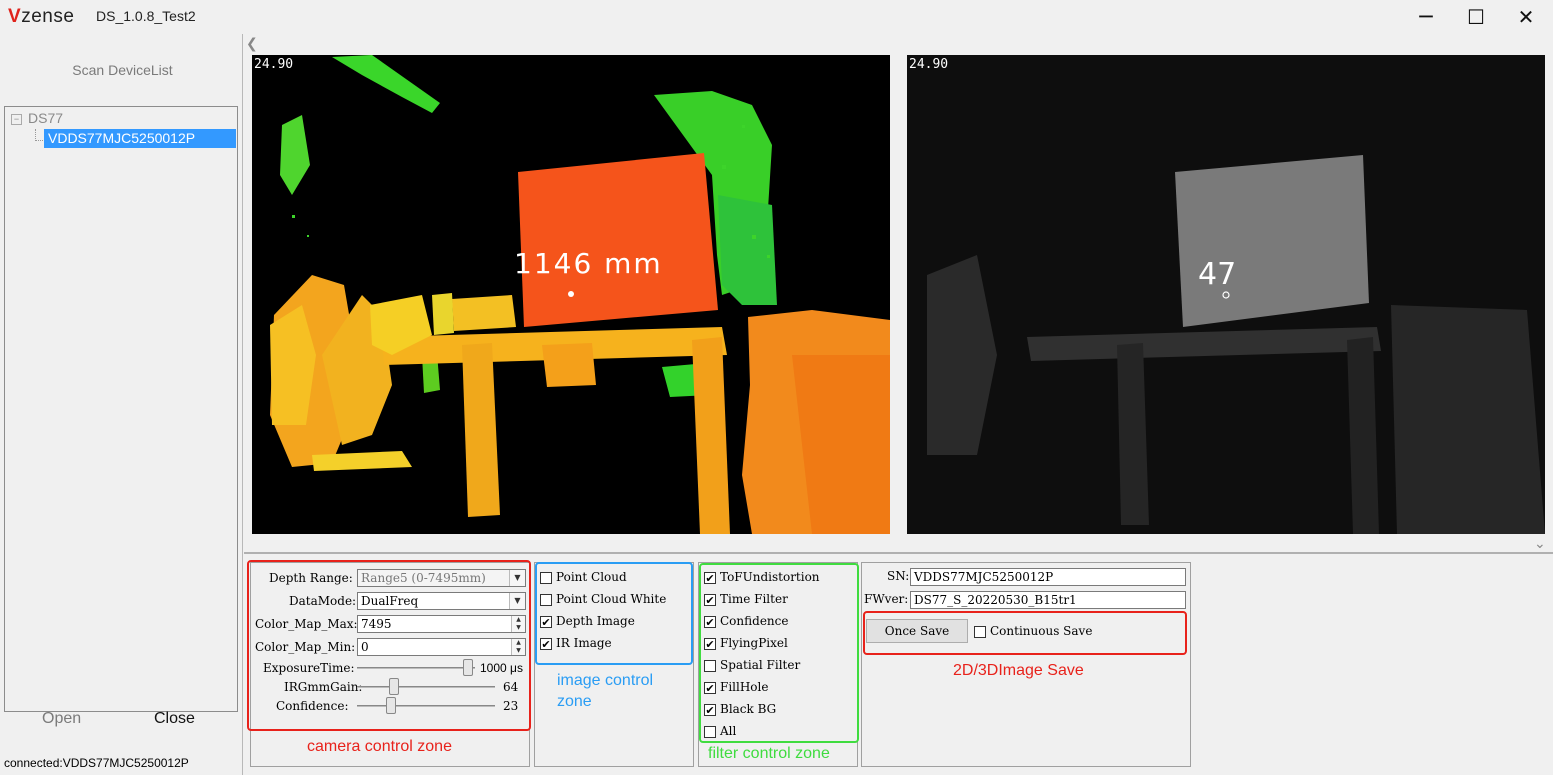 This screenshot has height=775, width=1553. I want to click on image-option-label: IR Image, so click(584, 643).